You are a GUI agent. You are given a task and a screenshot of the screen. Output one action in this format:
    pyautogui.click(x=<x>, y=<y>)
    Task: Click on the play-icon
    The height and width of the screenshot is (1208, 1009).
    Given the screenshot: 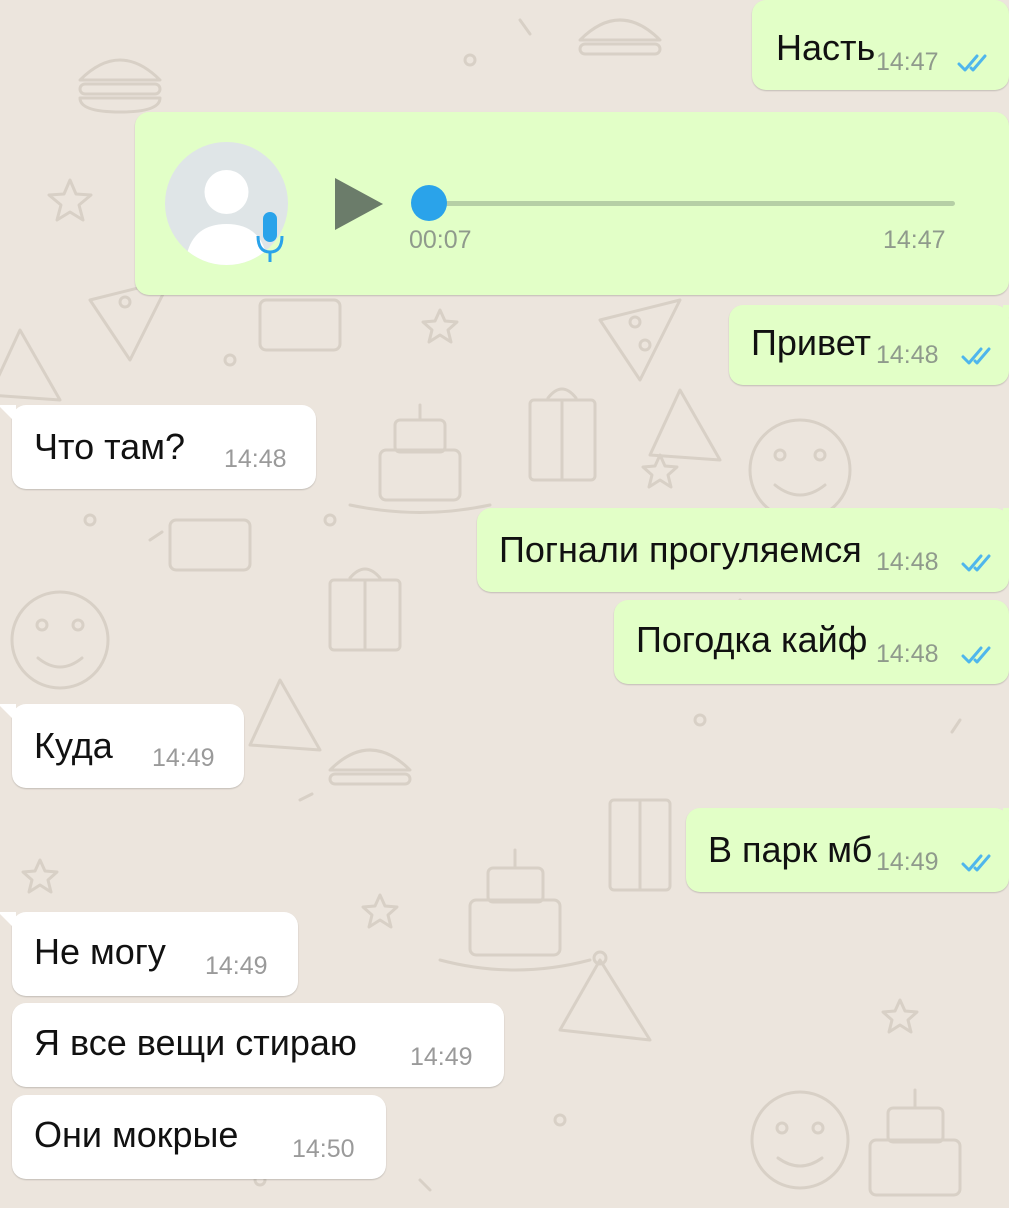 What is the action you would take?
    pyautogui.click(x=359, y=204)
    